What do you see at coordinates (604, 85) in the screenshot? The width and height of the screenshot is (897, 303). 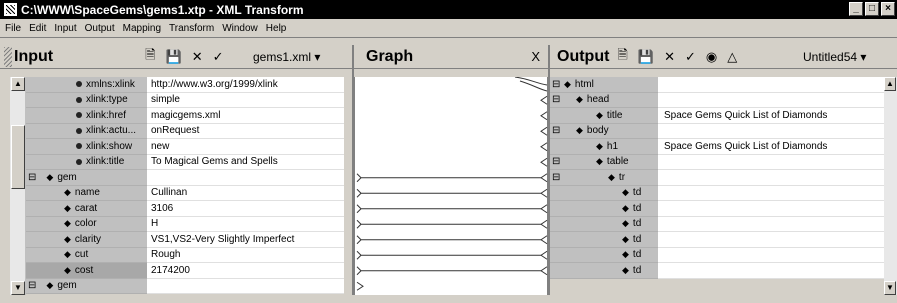 I see `tree-node: ⊟ ◆ html` at bounding box center [604, 85].